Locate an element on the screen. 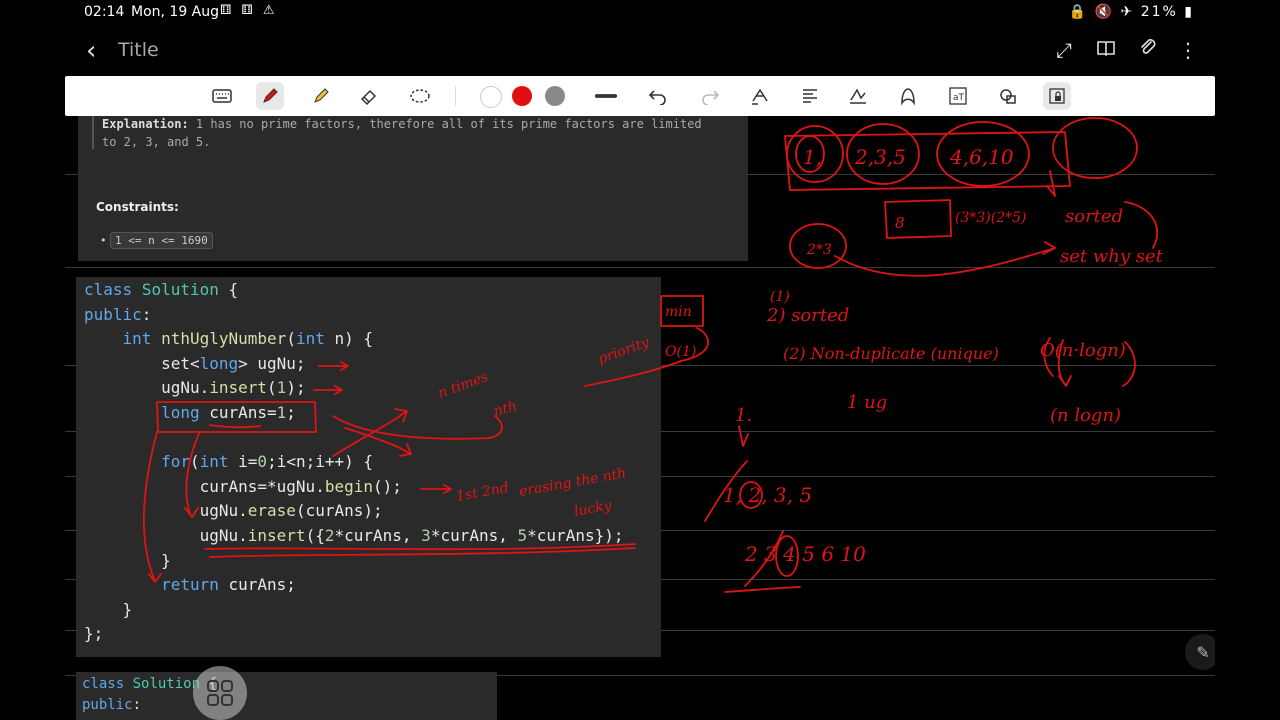  ink-text-o1: O(1) is located at coordinates (680, 352).